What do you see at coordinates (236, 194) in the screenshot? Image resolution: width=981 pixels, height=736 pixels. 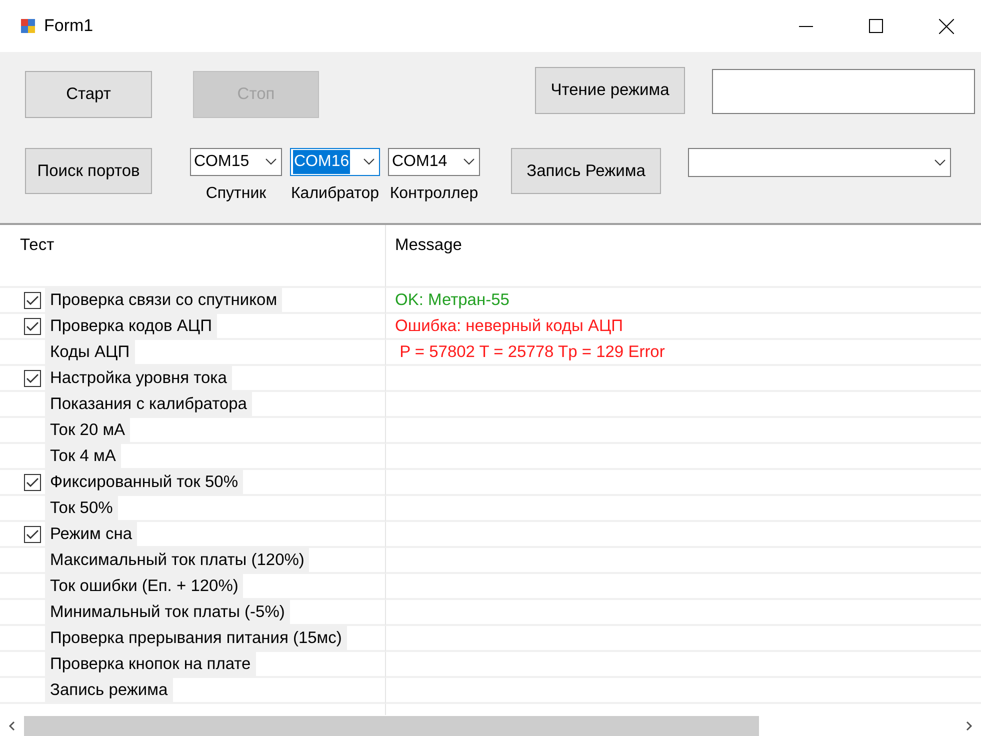 I see `port-label: Спутник` at bounding box center [236, 194].